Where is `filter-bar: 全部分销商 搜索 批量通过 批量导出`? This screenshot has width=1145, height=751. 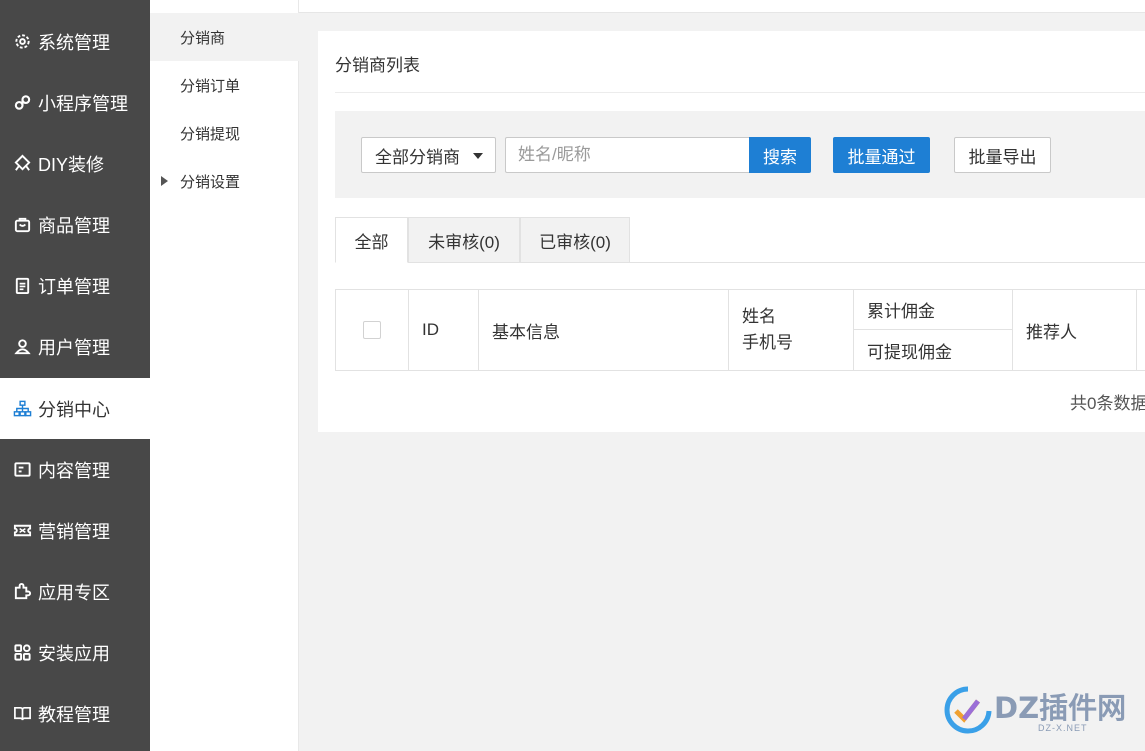 filter-bar: 全部分销商 搜索 批量通过 批量导出 is located at coordinates (740, 154).